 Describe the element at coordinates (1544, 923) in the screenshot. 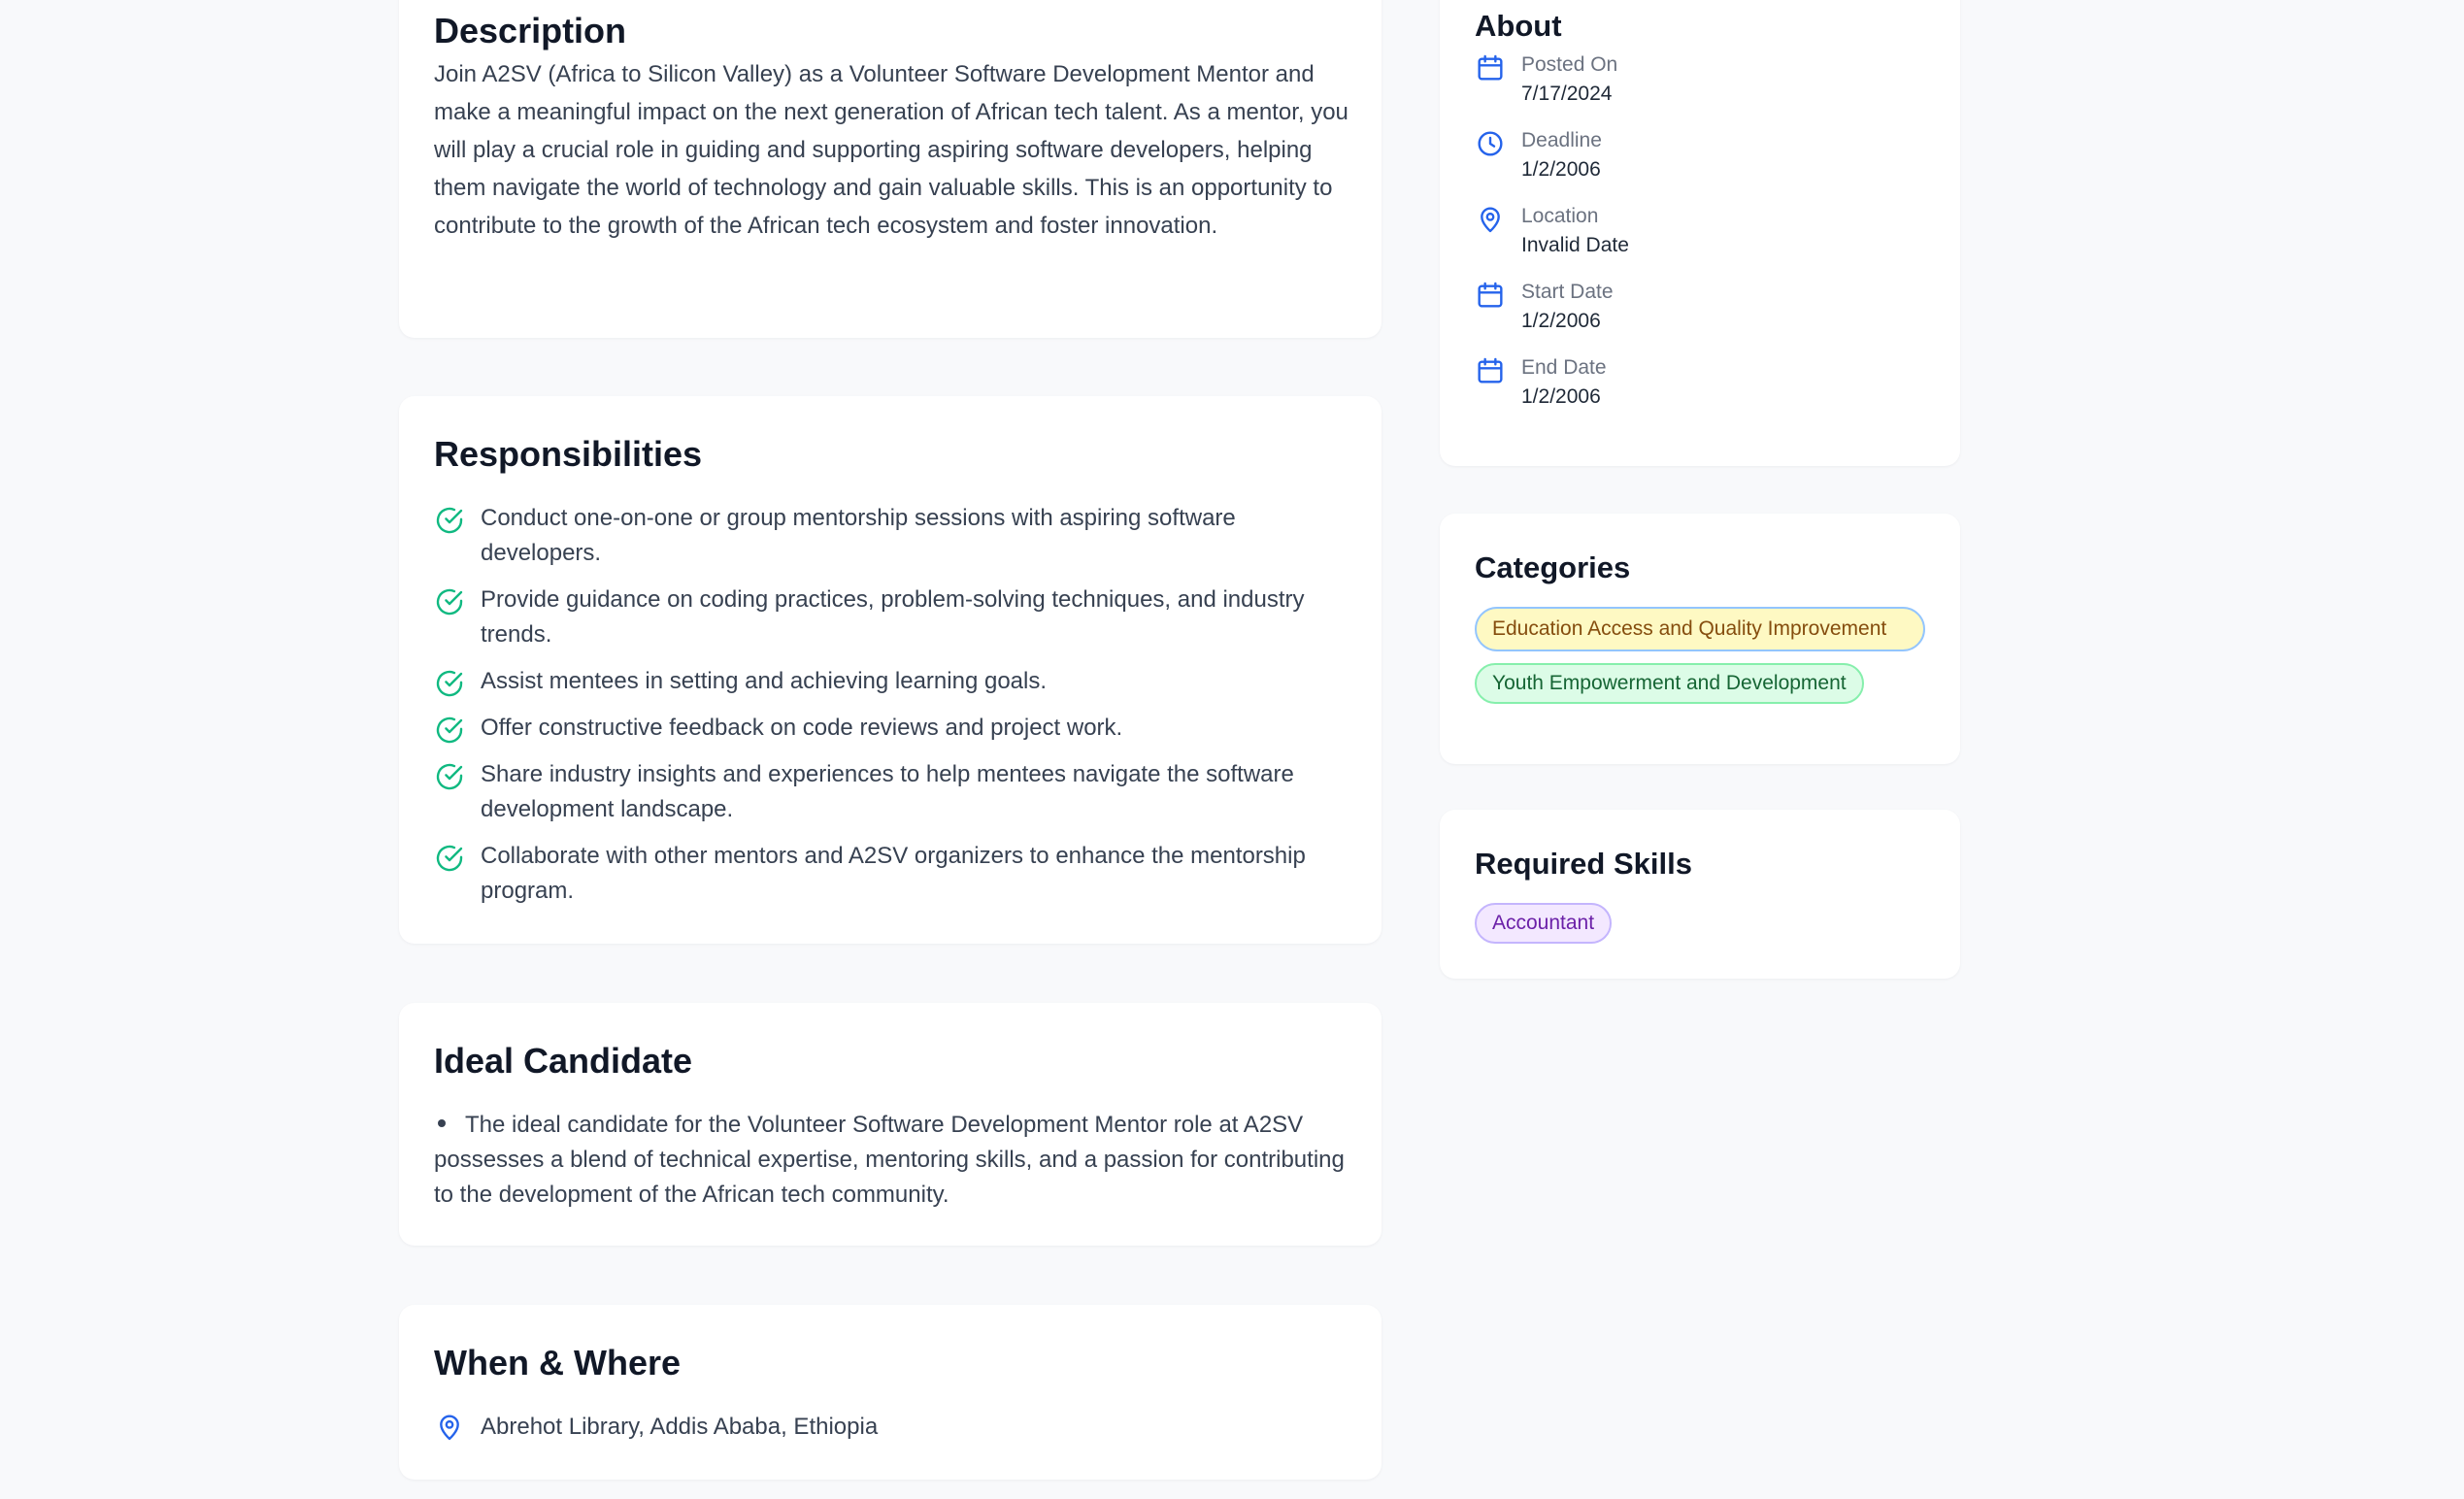

I see `skill-tag: Accountant` at that location.